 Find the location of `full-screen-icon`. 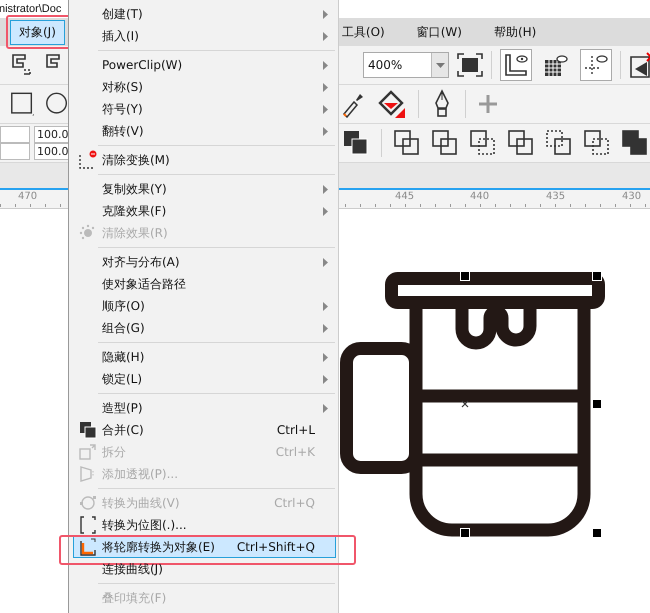

full-screen-icon is located at coordinates (470, 65).